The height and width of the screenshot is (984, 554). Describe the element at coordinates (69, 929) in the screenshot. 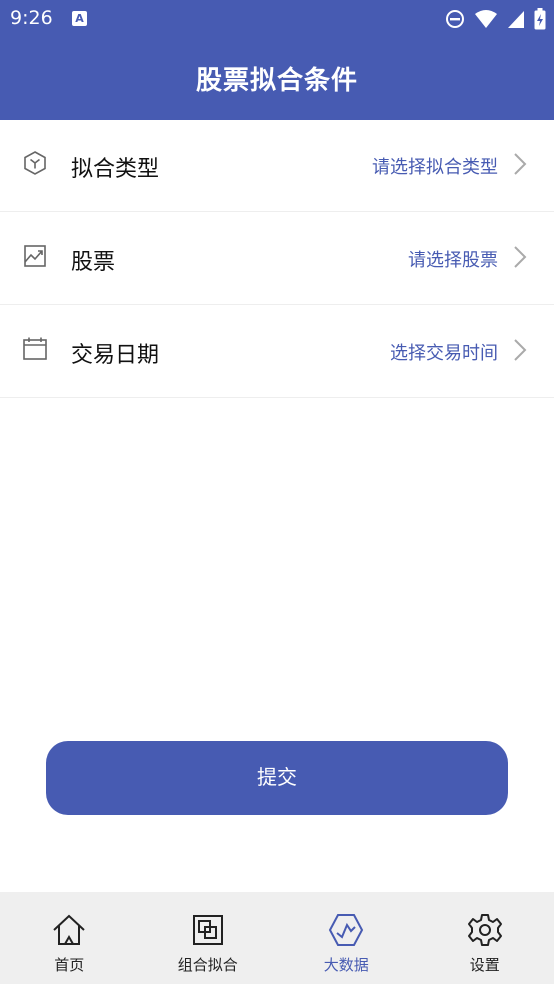

I see `home-icon` at that location.